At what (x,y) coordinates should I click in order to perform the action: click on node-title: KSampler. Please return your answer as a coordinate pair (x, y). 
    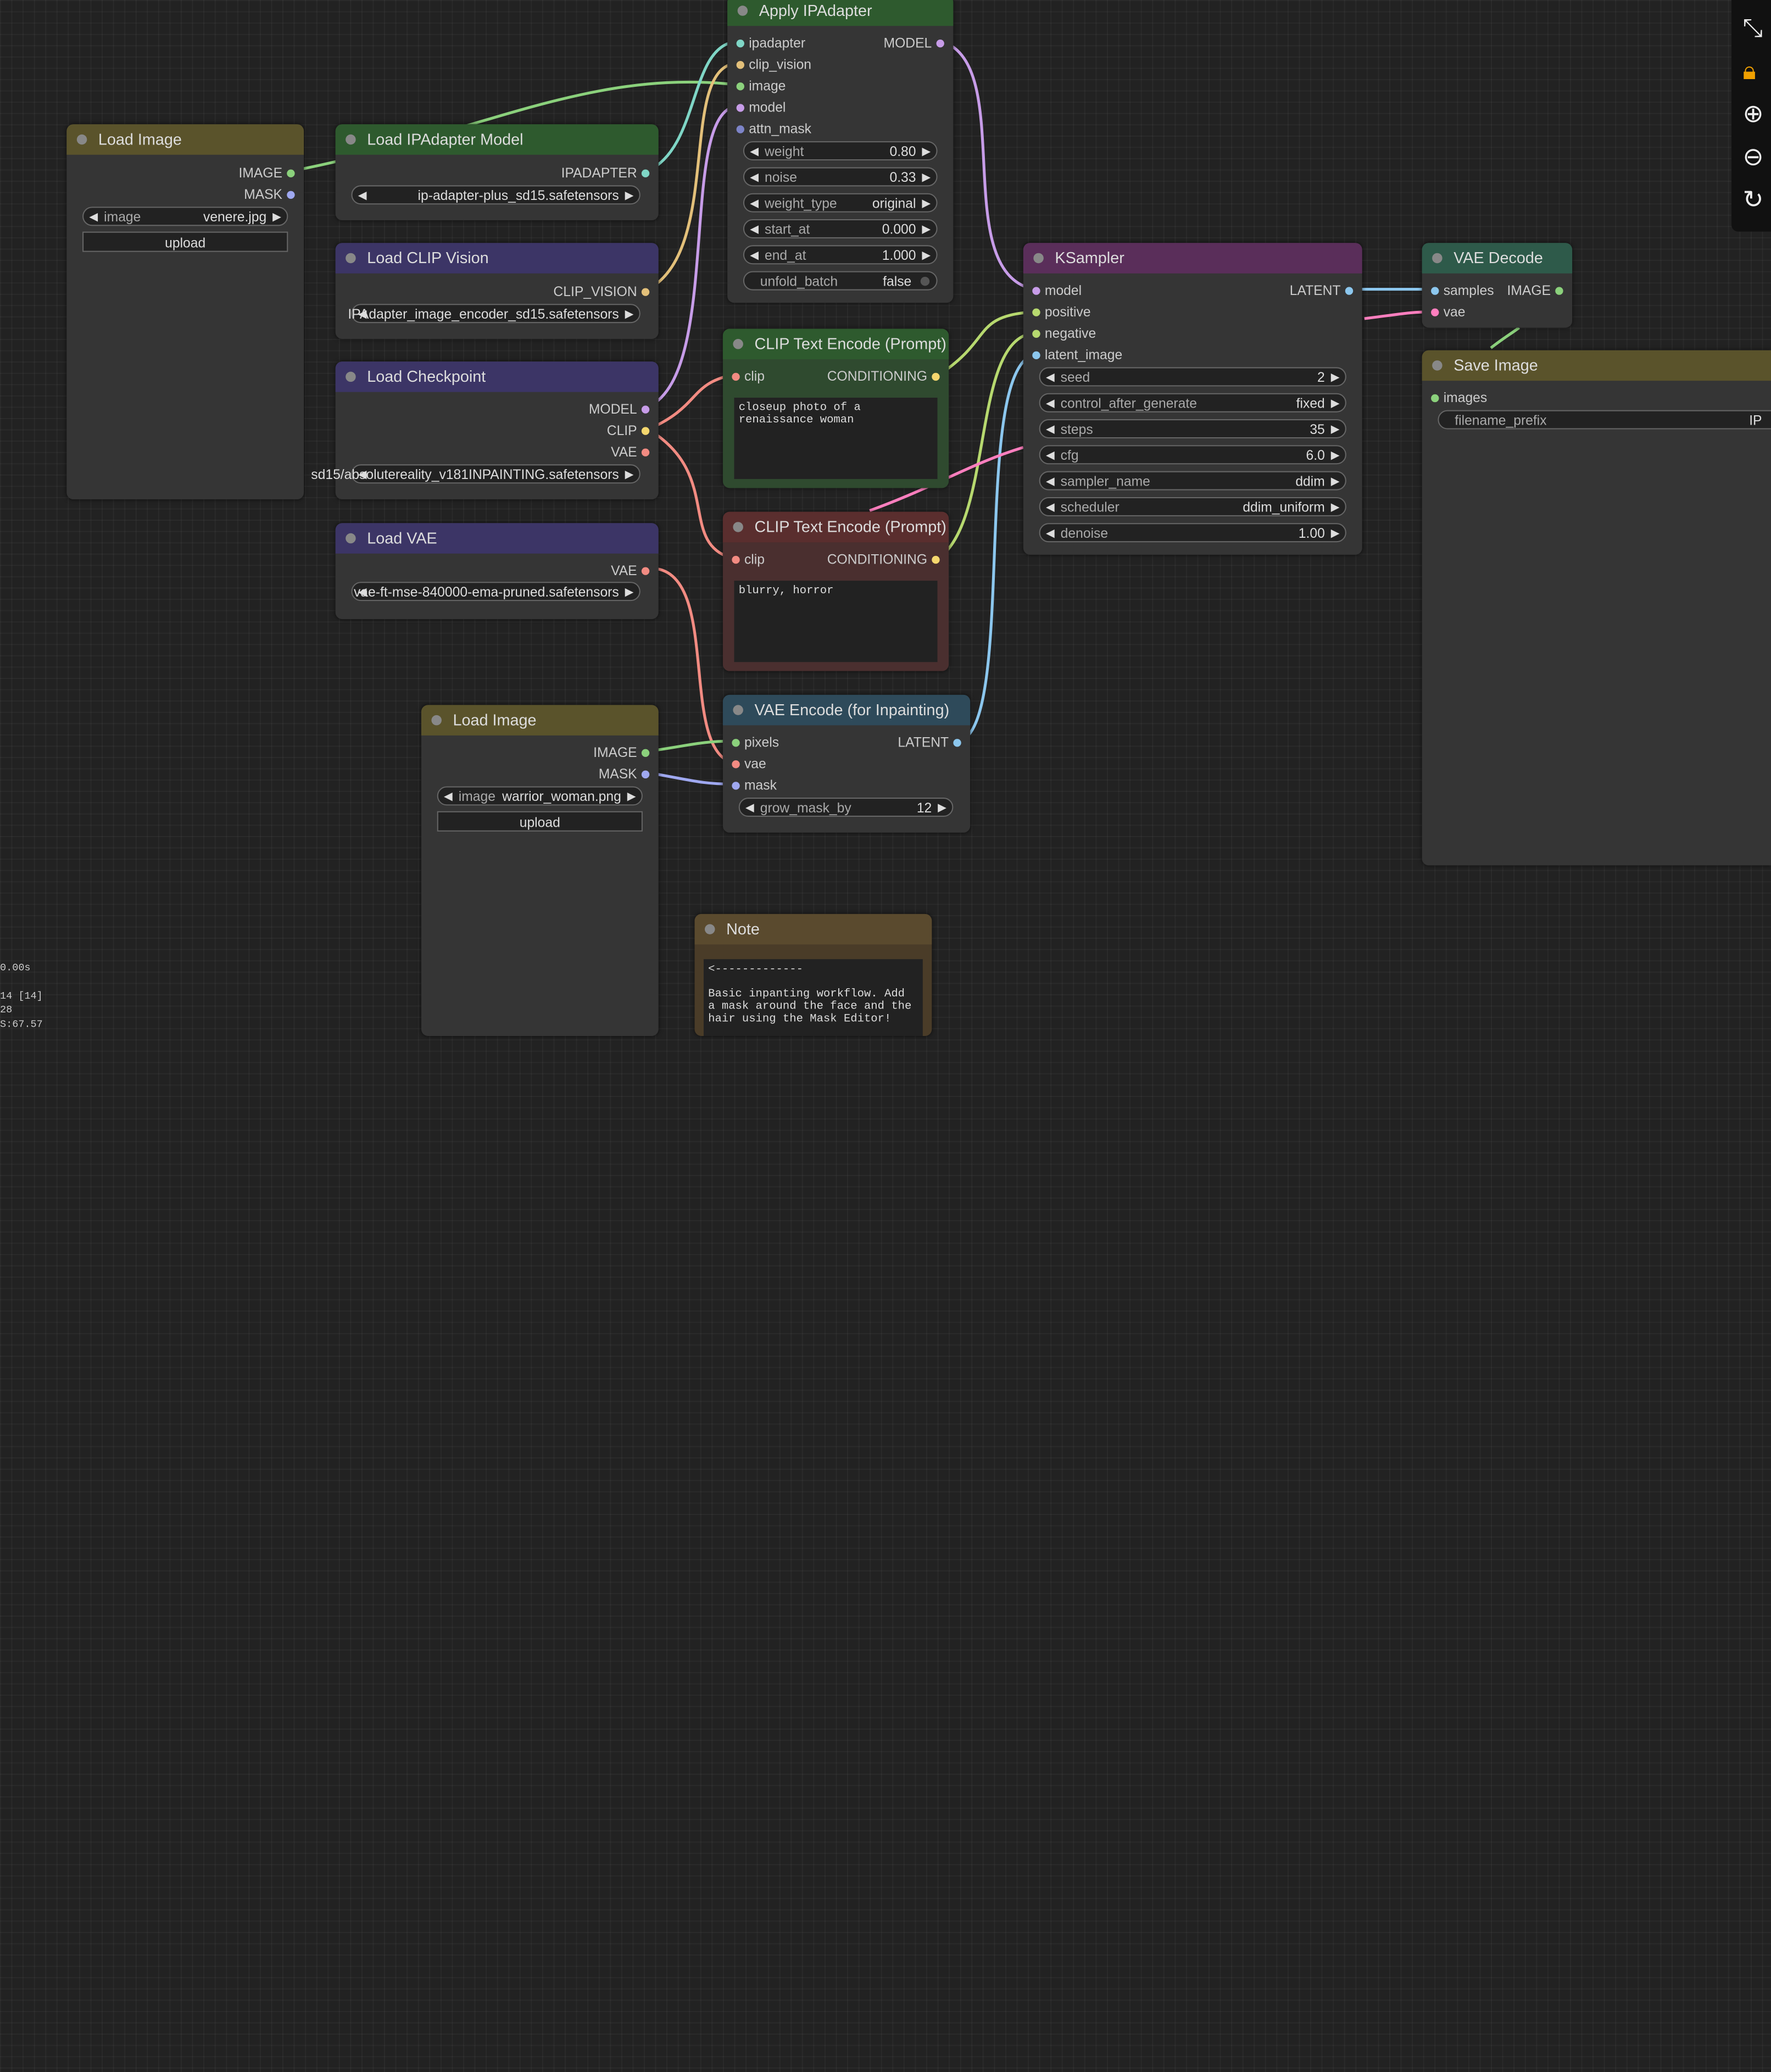
    Looking at the image, I should click on (1192, 258).